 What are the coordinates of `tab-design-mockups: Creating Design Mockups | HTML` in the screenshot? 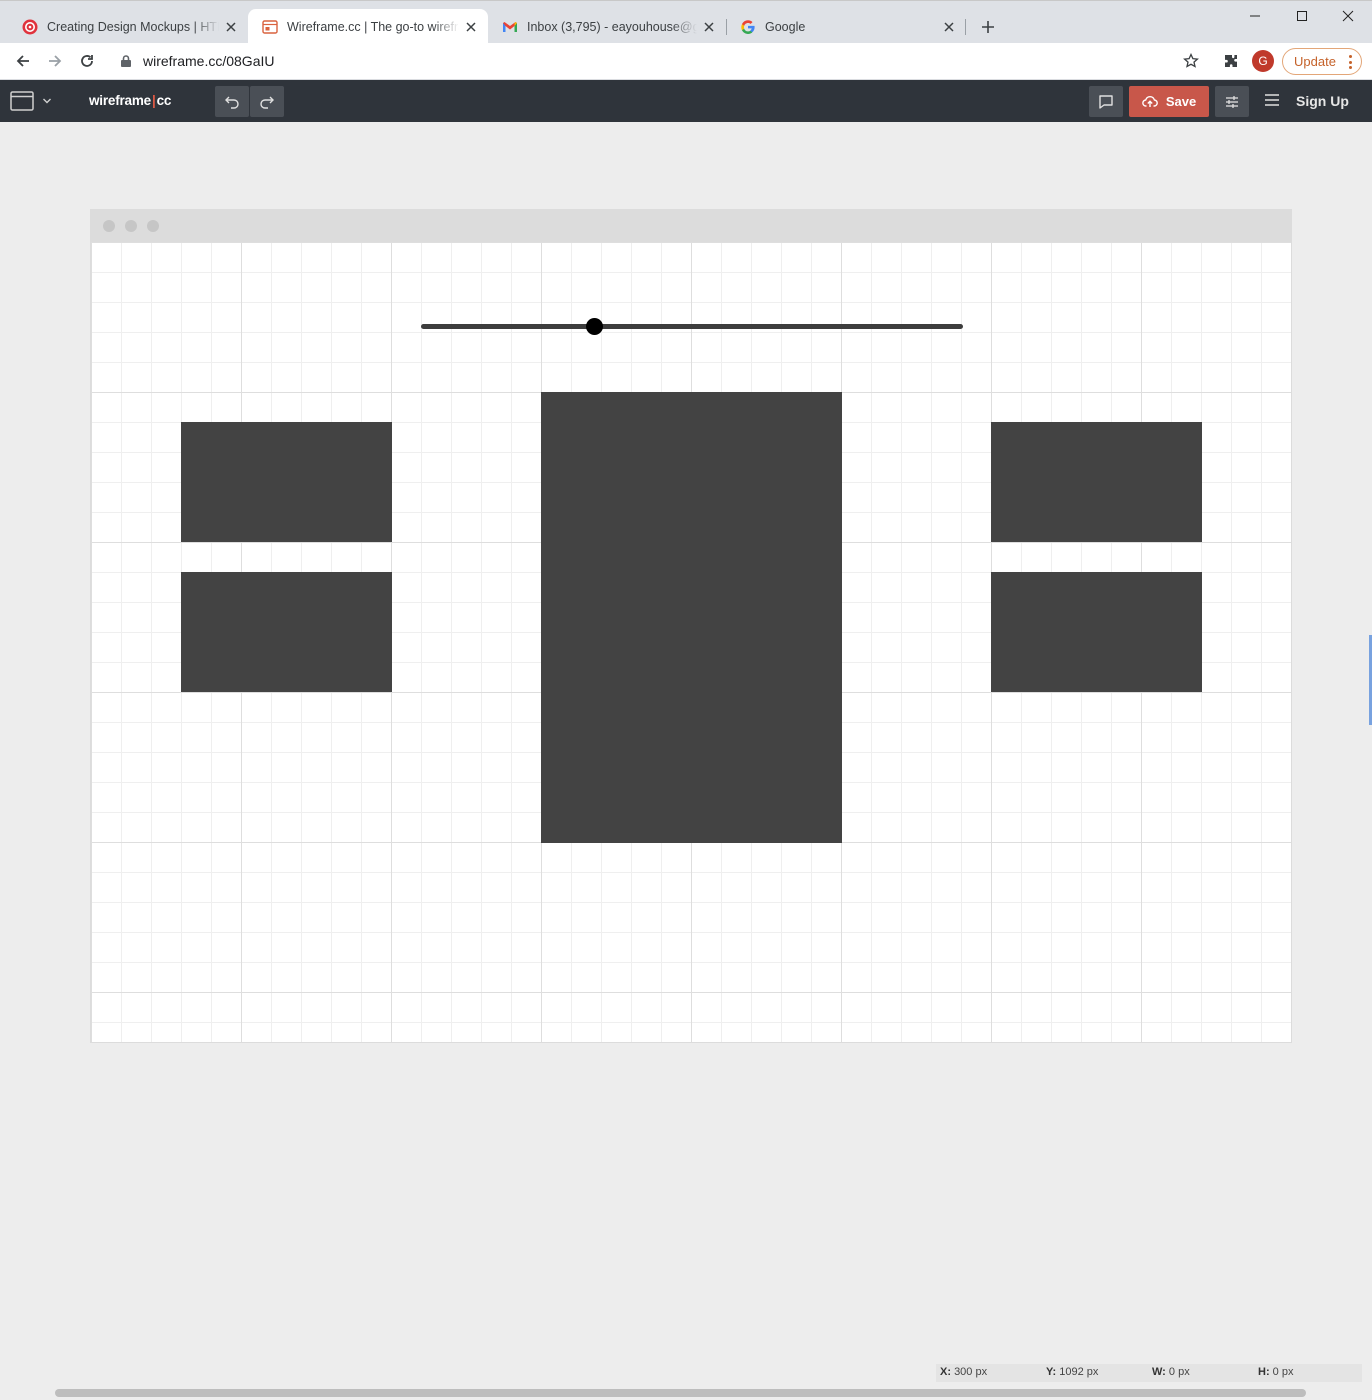 It's located at (128, 26).